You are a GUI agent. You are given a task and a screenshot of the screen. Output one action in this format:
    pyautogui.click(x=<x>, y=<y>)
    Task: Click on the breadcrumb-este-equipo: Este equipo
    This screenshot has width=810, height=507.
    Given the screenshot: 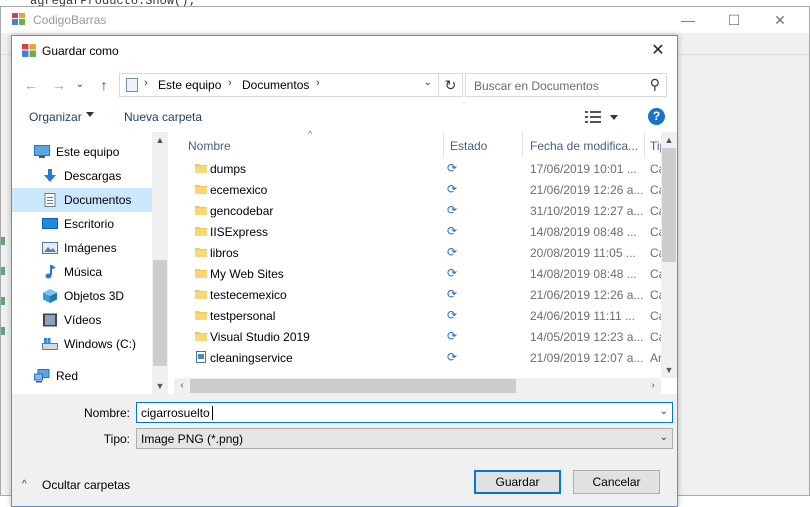 What is the action you would take?
    pyautogui.click(x=189, y=85)
    